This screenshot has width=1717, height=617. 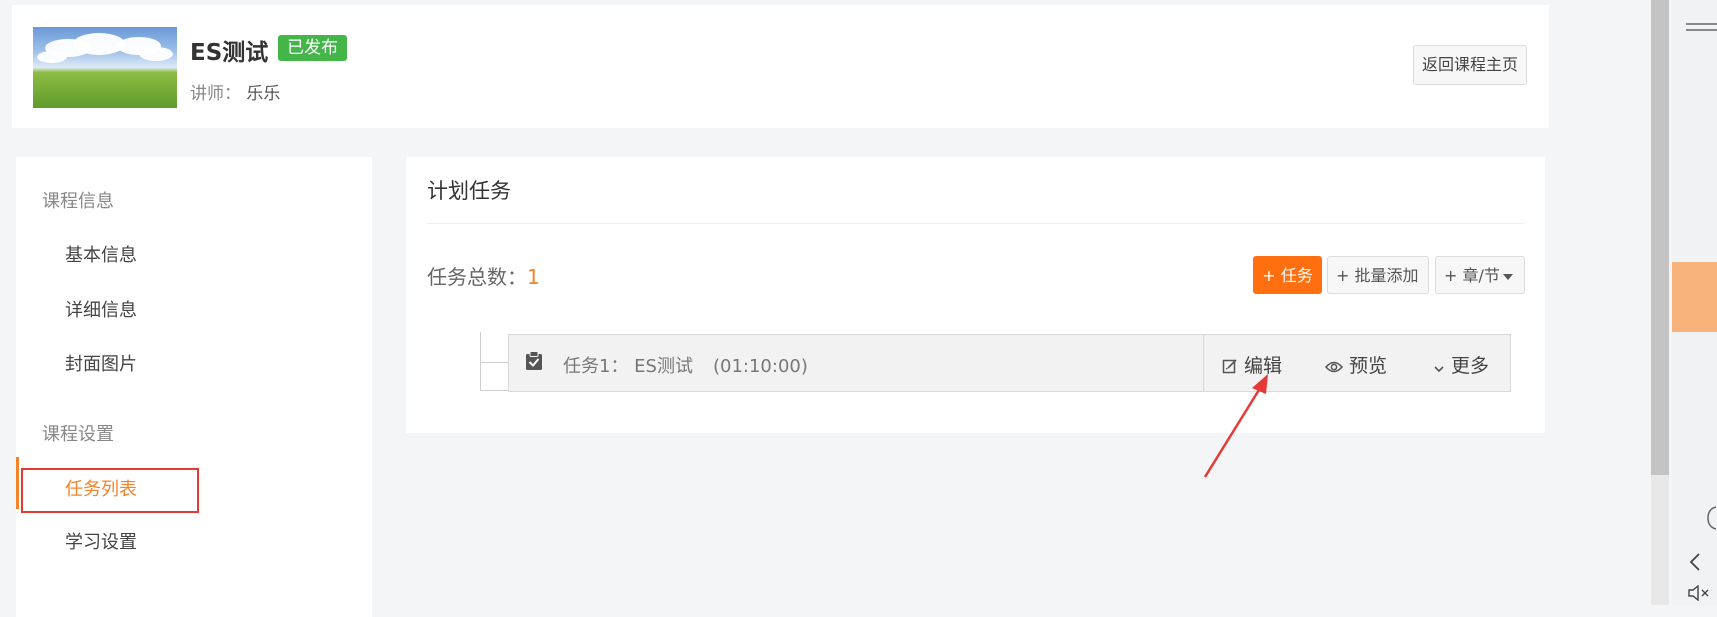 What do you see at coordinates (78, 201) in the screenshot?
I see `sidebar-section-course-info: 课程信息` at bounding box center [78, 201].